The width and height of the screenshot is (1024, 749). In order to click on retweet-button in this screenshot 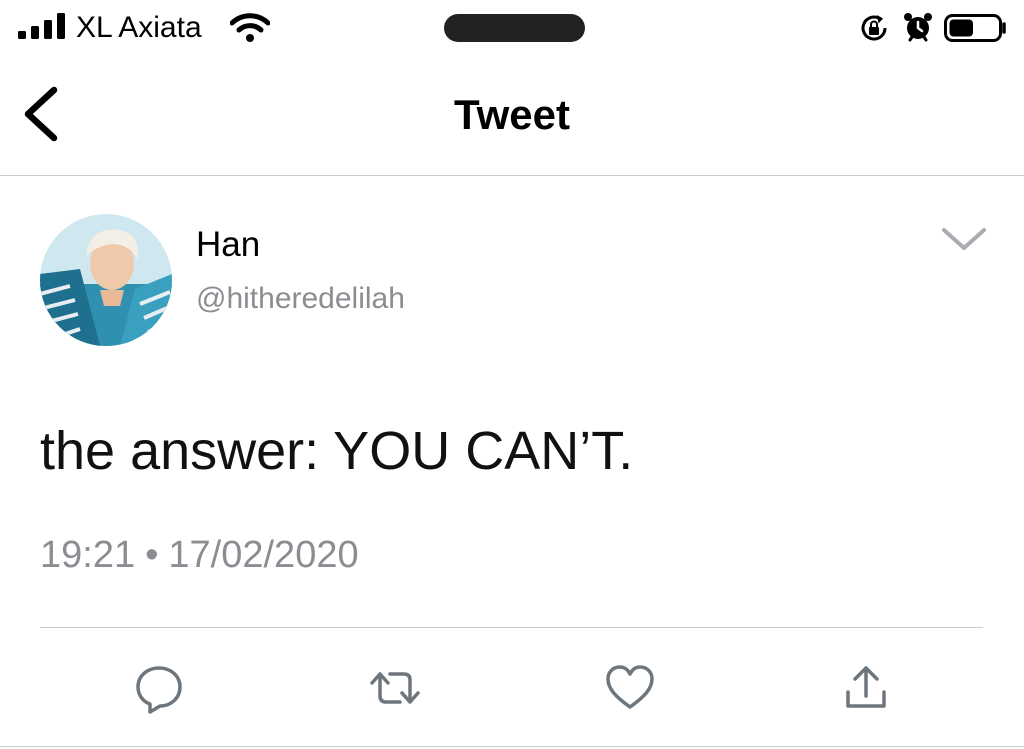, I will do `click(395, 688)`.